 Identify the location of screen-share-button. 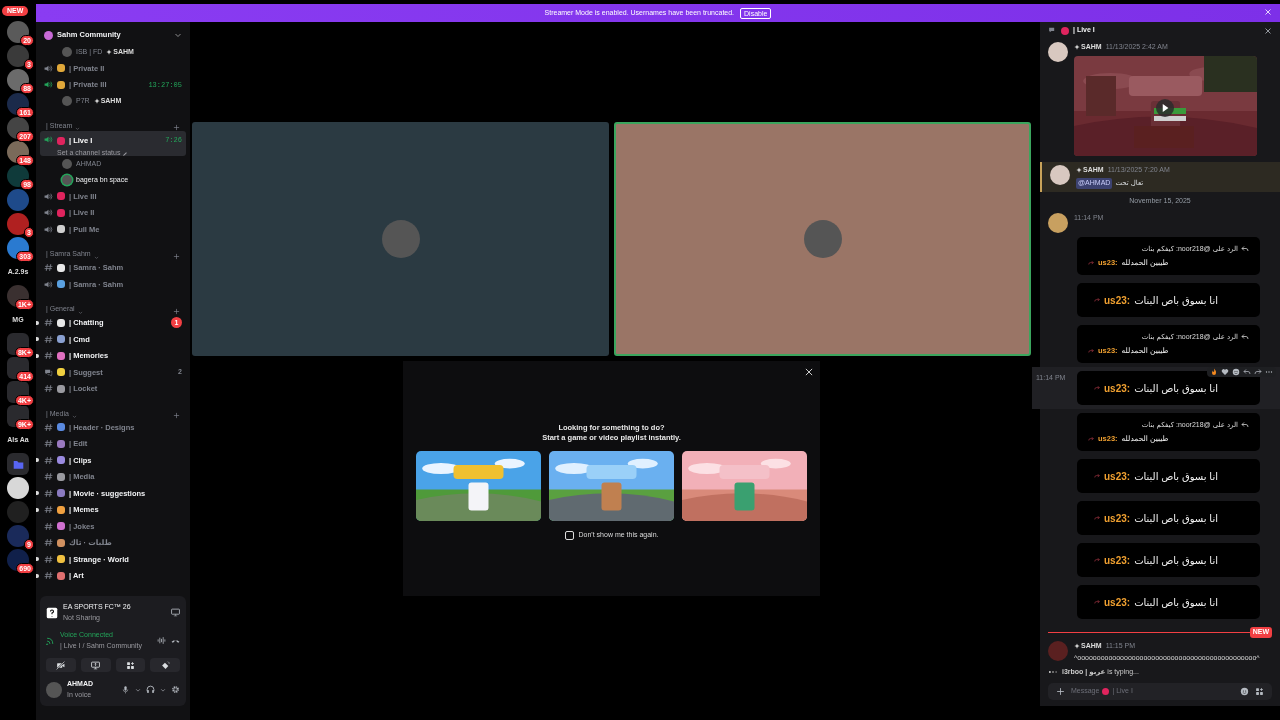
(95, 665).